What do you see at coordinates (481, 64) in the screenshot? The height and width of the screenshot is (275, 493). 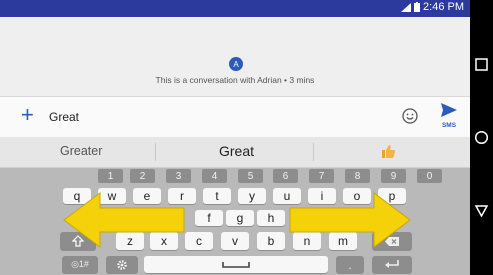 I see `recents-icon` at bounding box center [481, 64].